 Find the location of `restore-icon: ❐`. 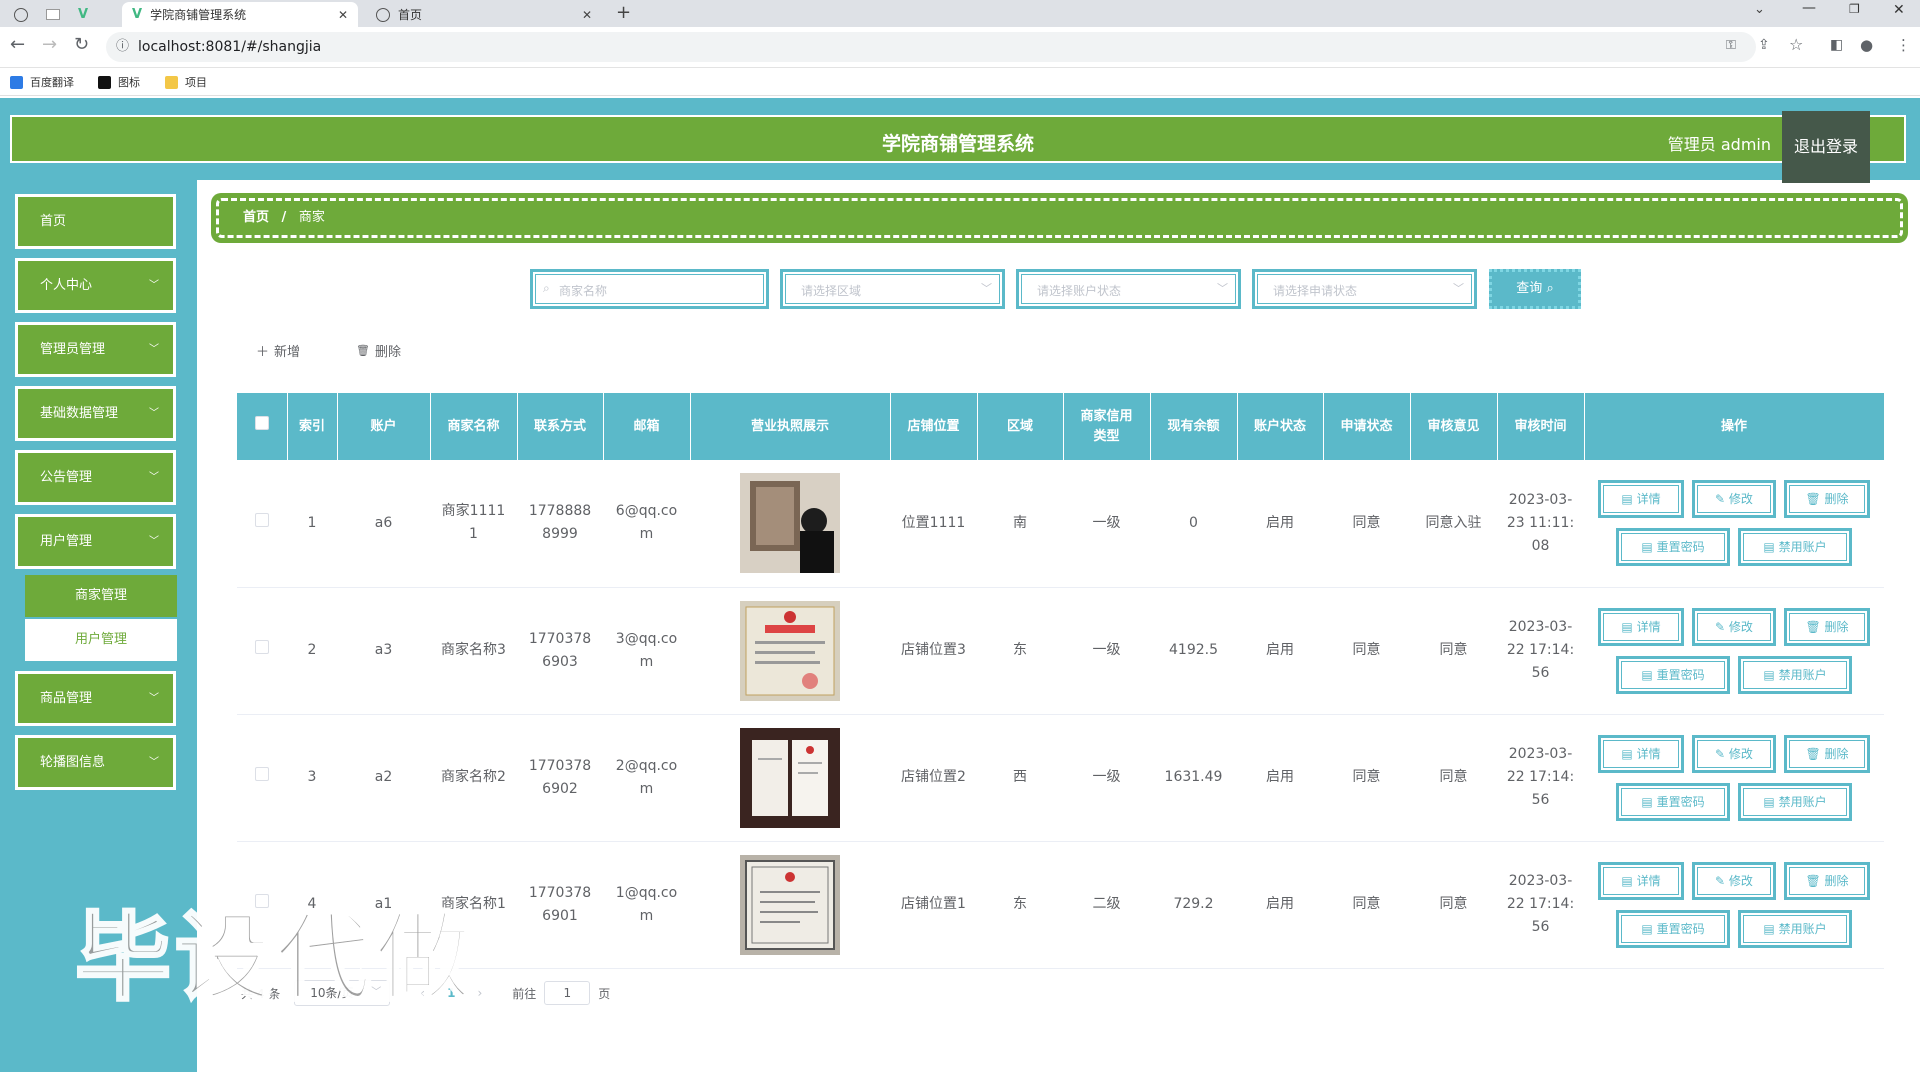

restore-icon: ❐ is located at coordinates (1854, 9).